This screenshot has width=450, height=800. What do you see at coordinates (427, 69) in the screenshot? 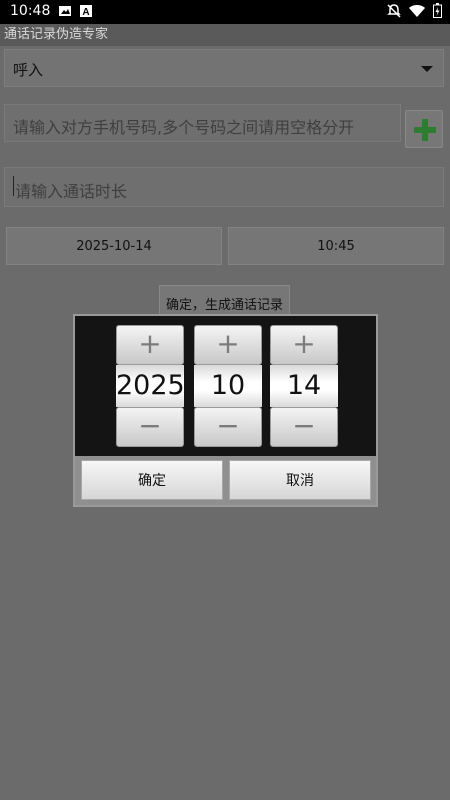
I see `dropdown-arrow-icon` at bounding box center [427, 69].